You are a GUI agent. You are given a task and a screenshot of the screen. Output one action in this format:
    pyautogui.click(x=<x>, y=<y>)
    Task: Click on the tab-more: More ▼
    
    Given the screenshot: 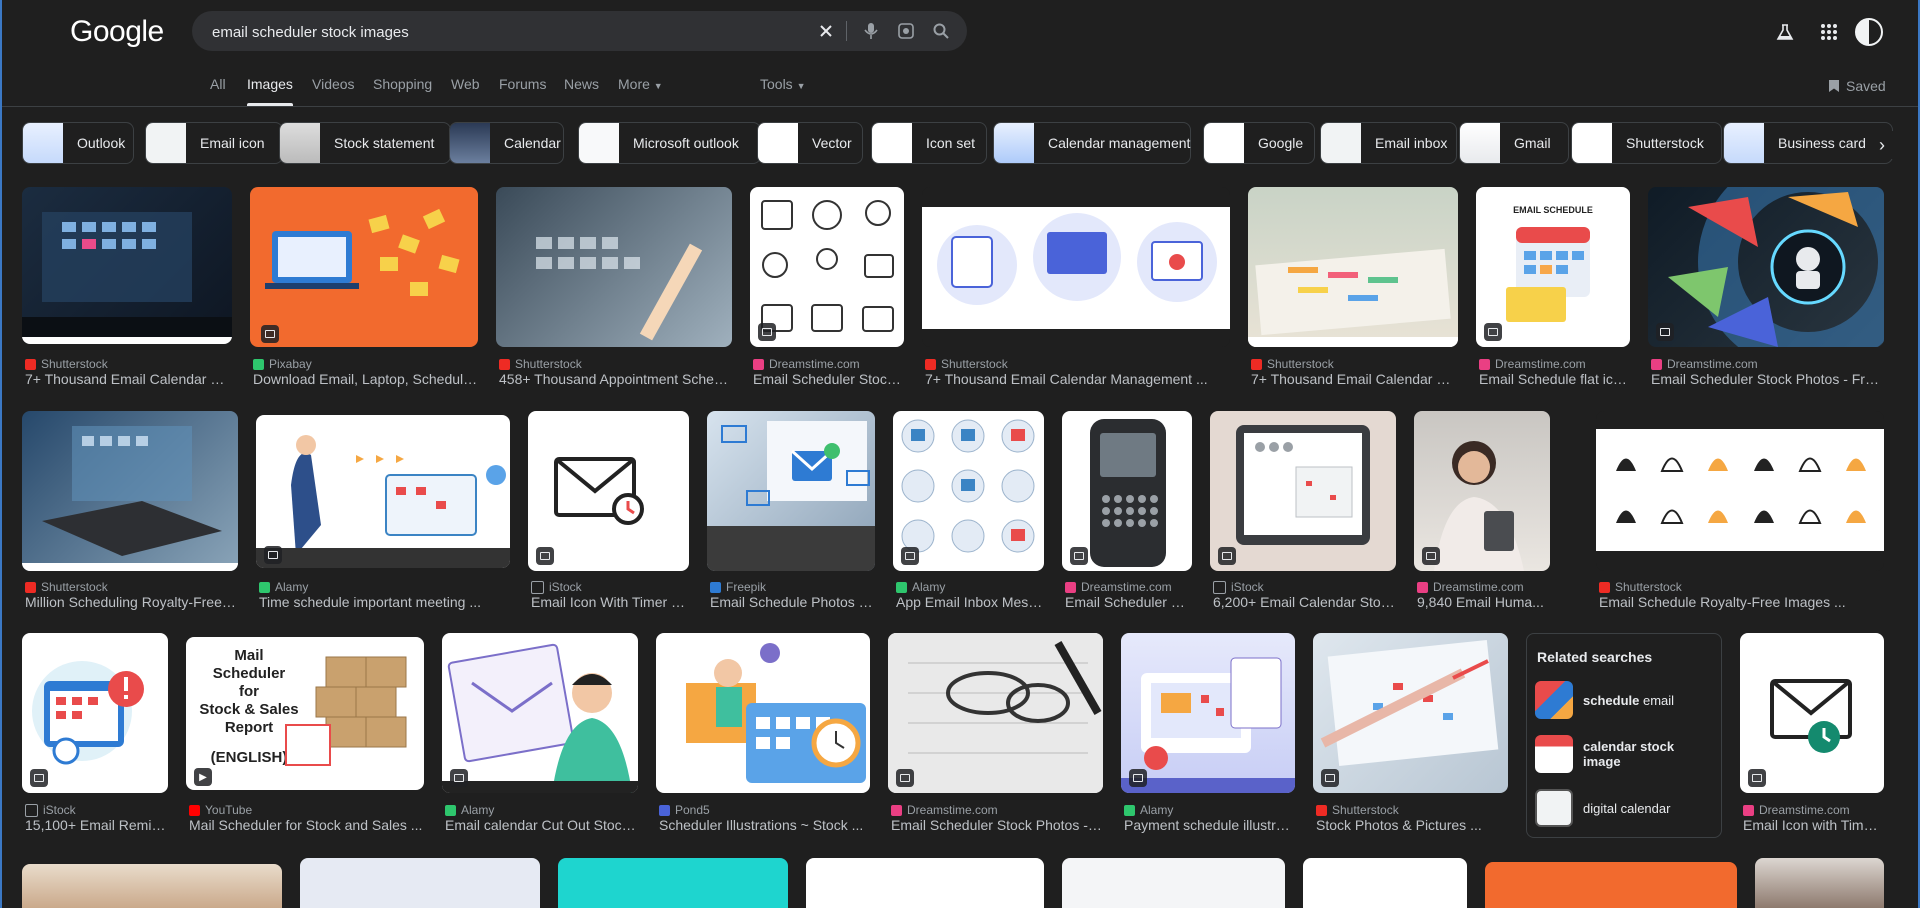 What is the action you would take?
    pyautogui.click(x=640, y=84)
    